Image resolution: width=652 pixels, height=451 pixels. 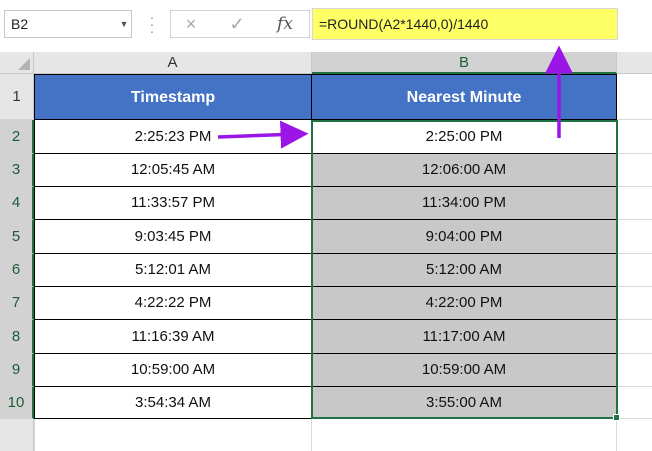 I want to click on header-cell-nearest-minute: Nearest Minute, so click(x=464, y=97).